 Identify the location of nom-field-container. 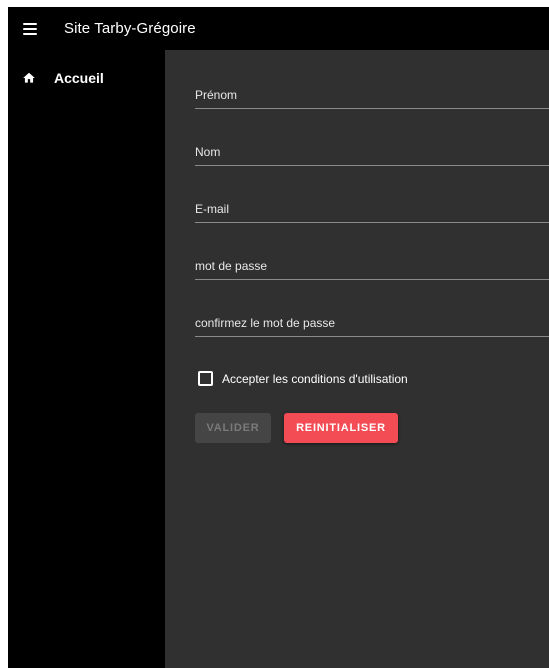
(372, 153).